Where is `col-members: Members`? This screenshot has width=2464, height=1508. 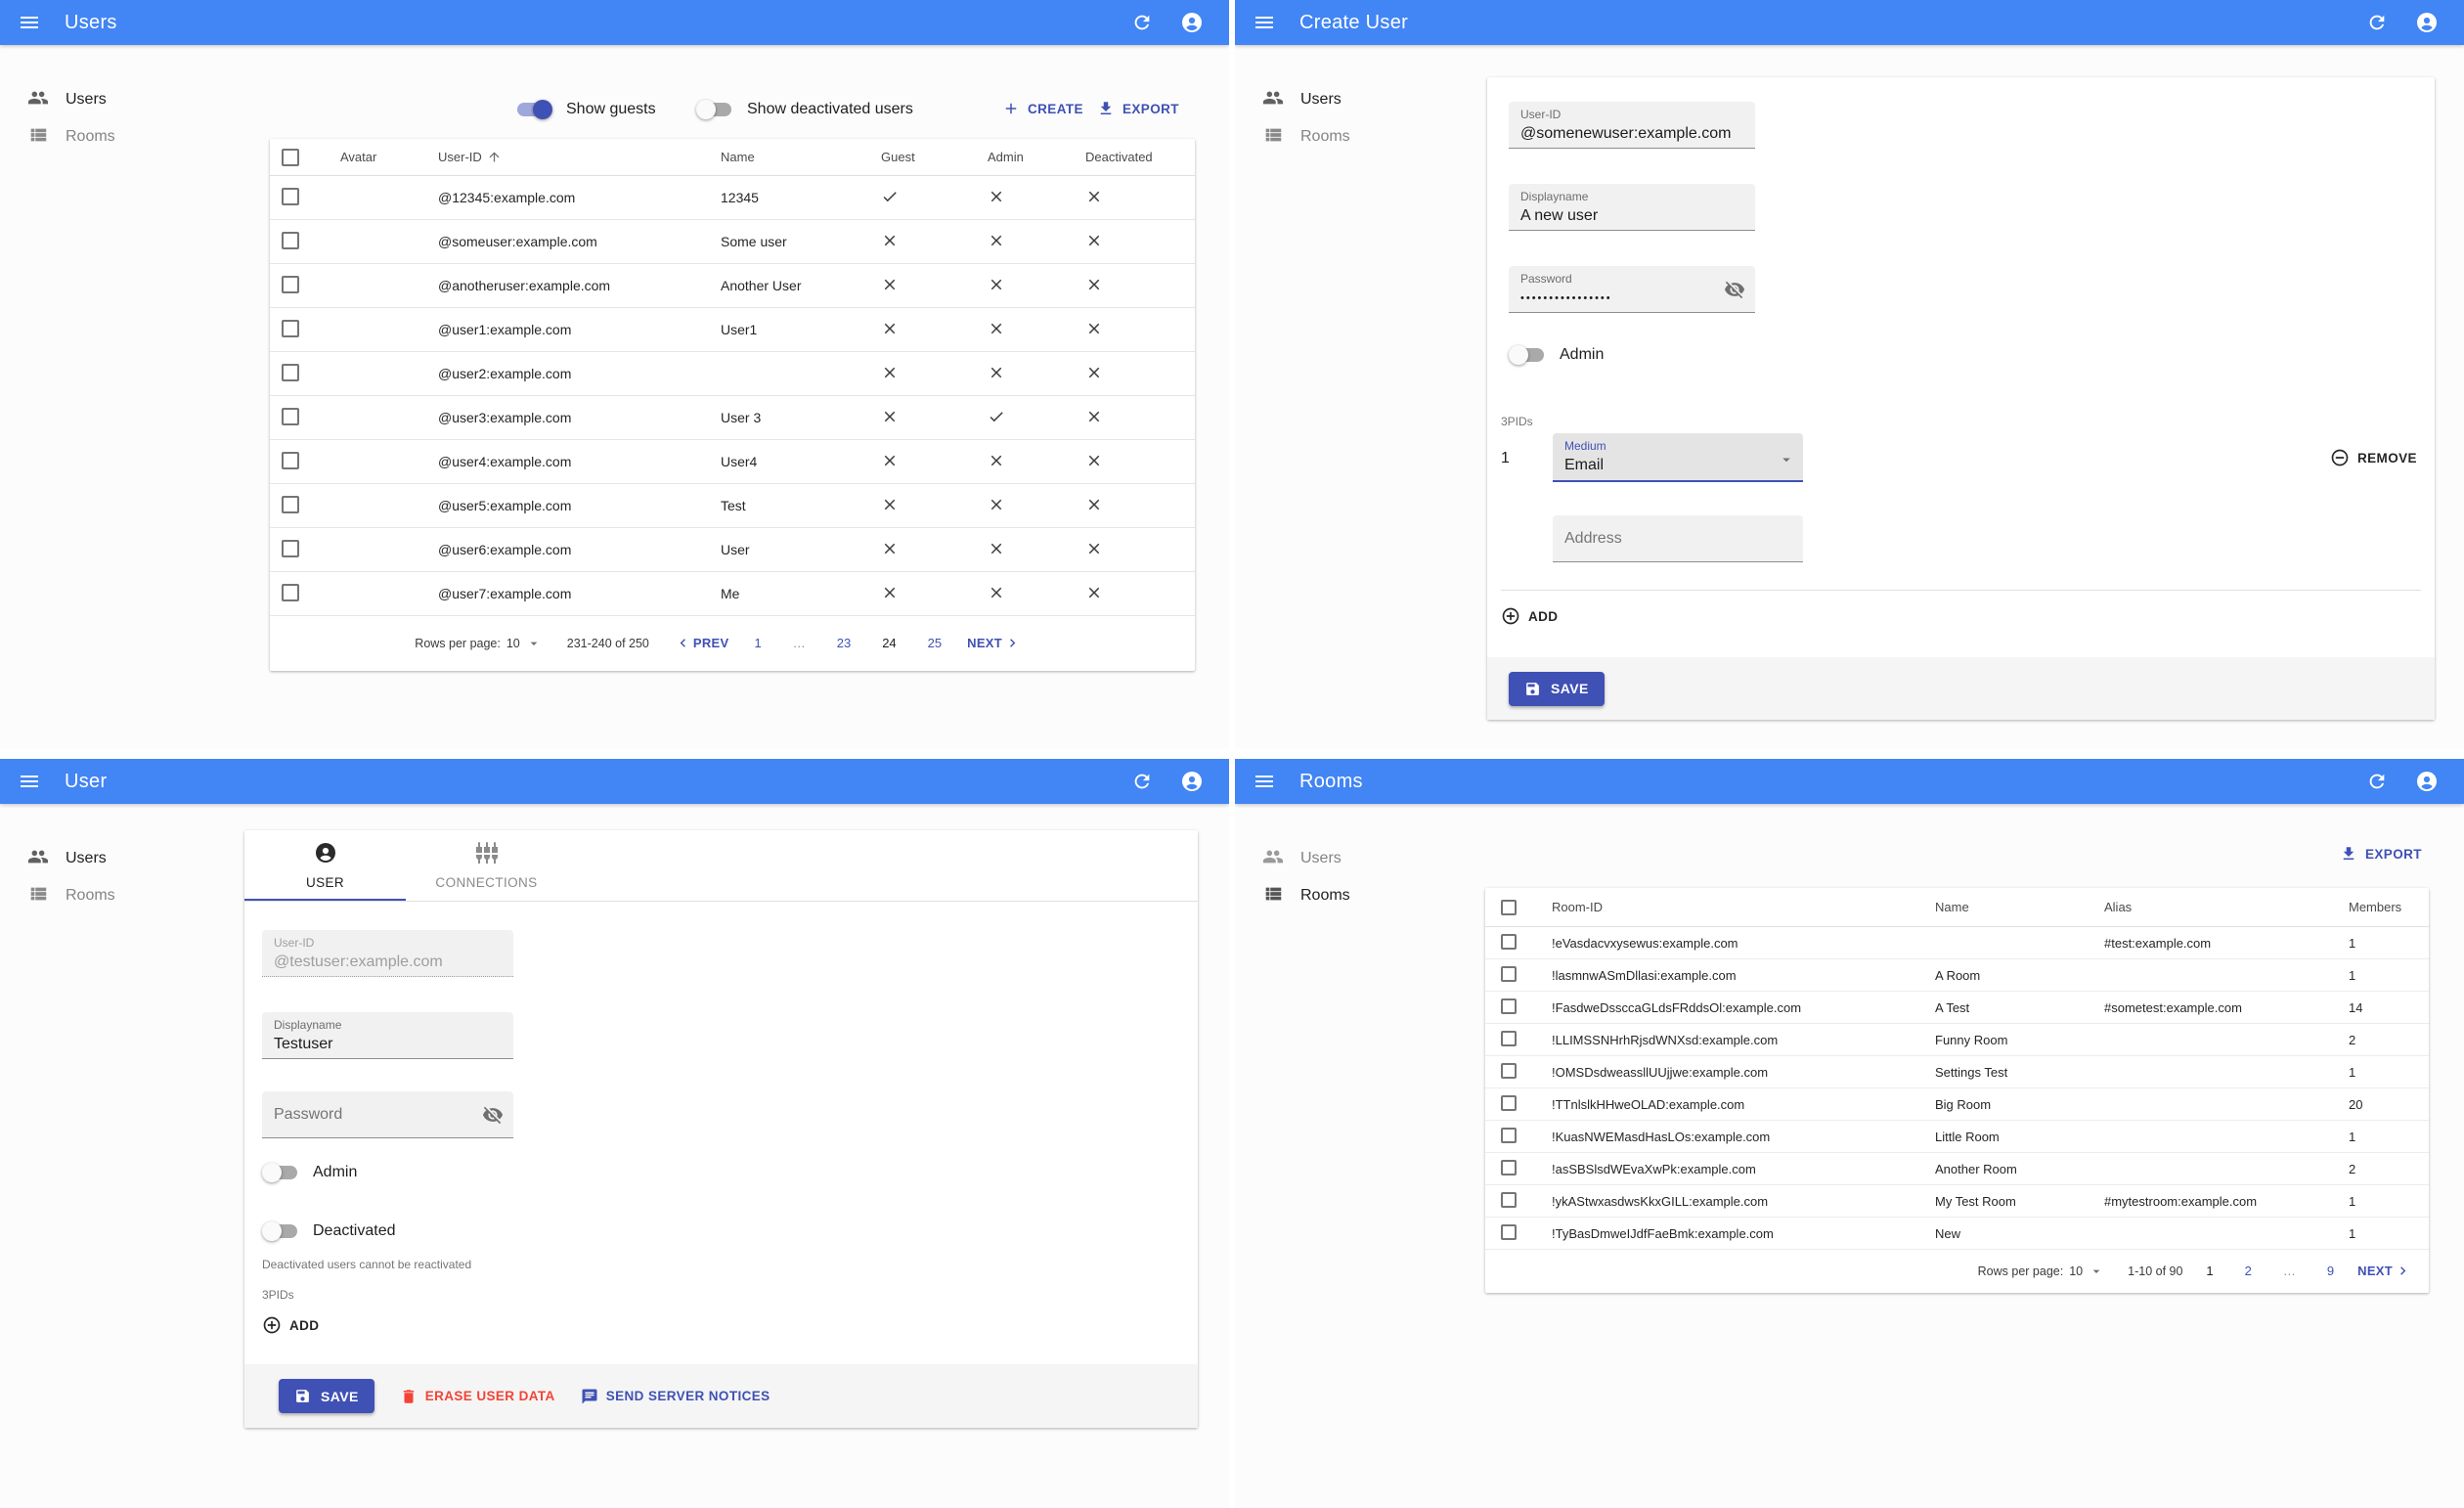 col-members: Members is located at coordinates (2389, 907).